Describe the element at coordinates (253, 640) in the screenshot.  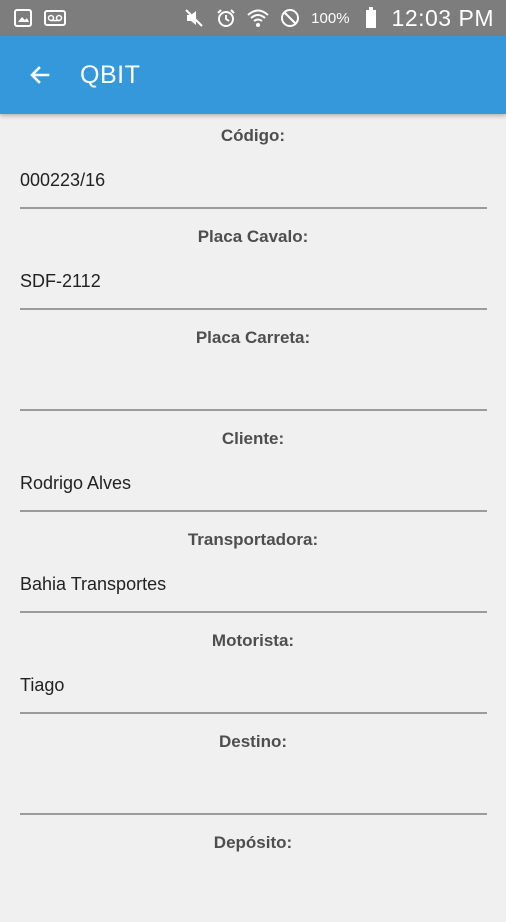
I see `field-label: Motorista:` at that location.